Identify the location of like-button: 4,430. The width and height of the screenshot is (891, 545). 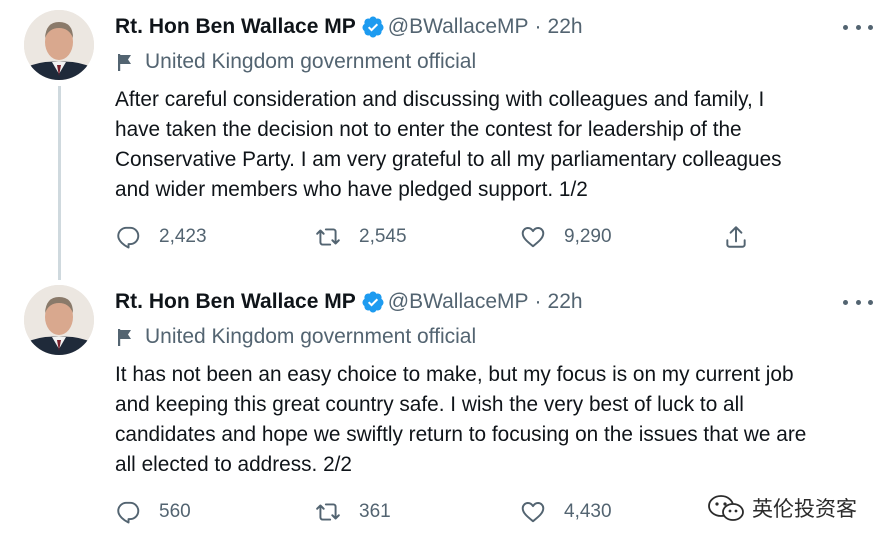
(566, 512).